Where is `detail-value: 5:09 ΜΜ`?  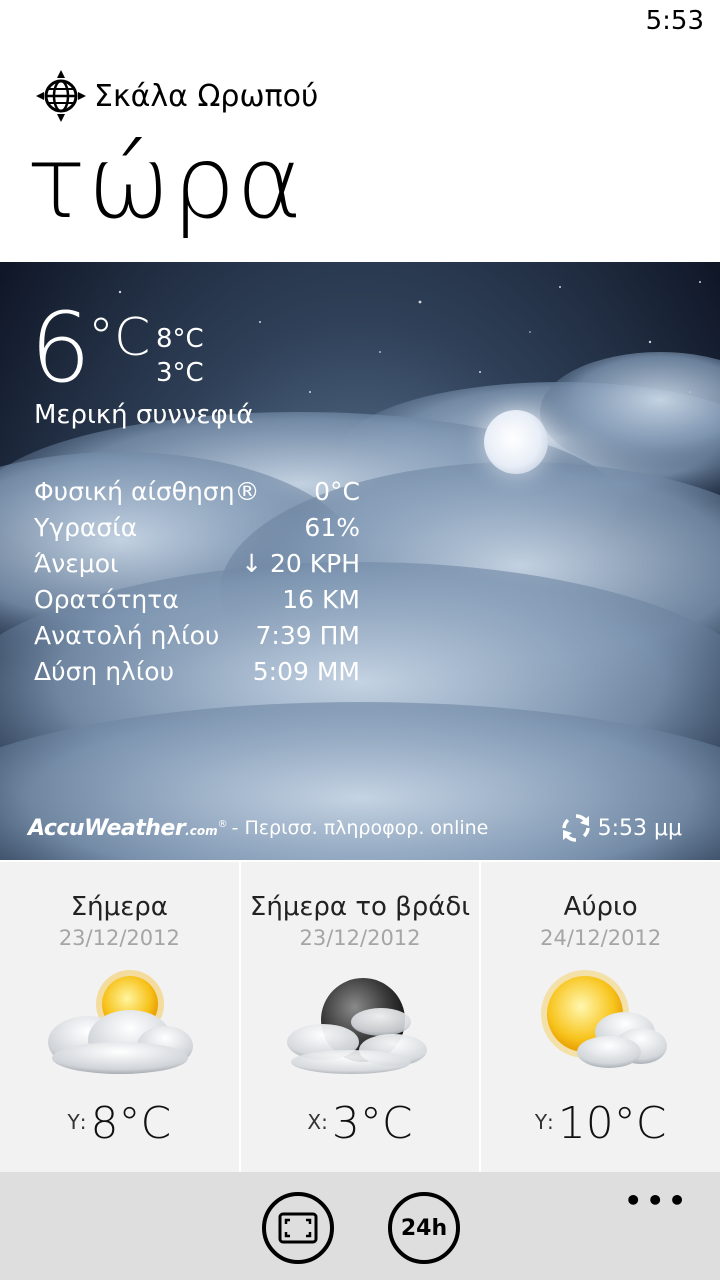 detail-value: 5:09 ΜΜ is located at coordinates (306, 671).